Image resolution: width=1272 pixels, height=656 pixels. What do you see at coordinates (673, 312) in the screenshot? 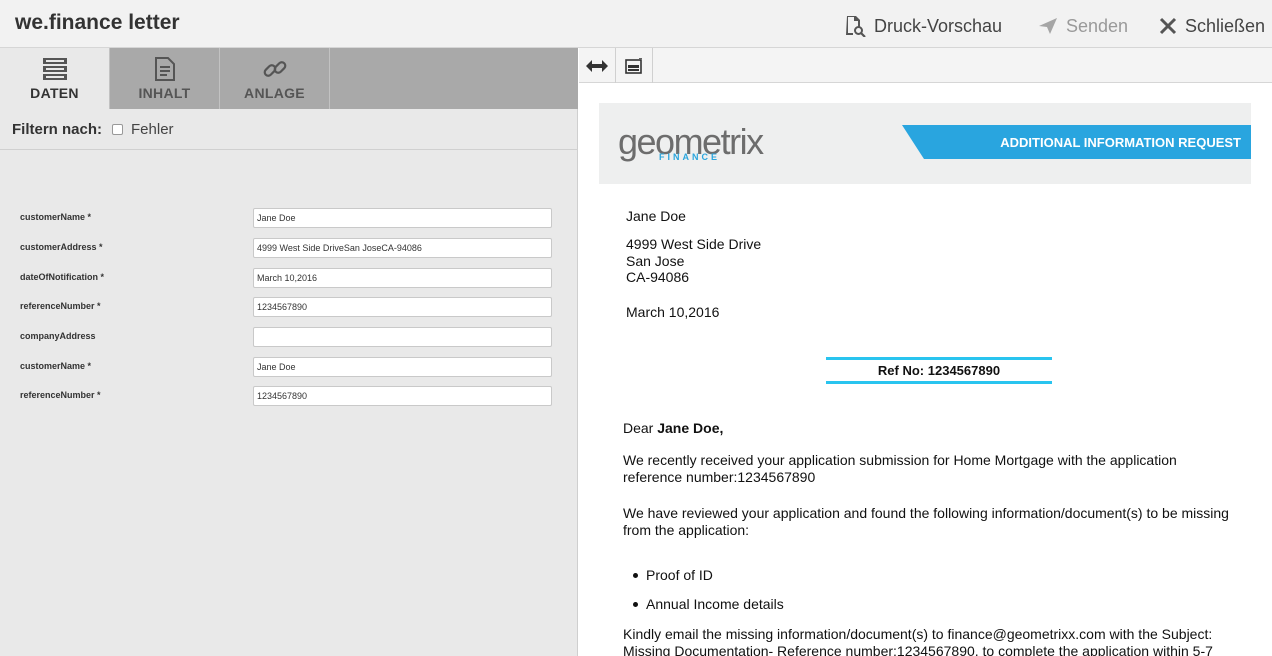
I see `letter-date: March 10,2016` at bounding box center [673, 312].